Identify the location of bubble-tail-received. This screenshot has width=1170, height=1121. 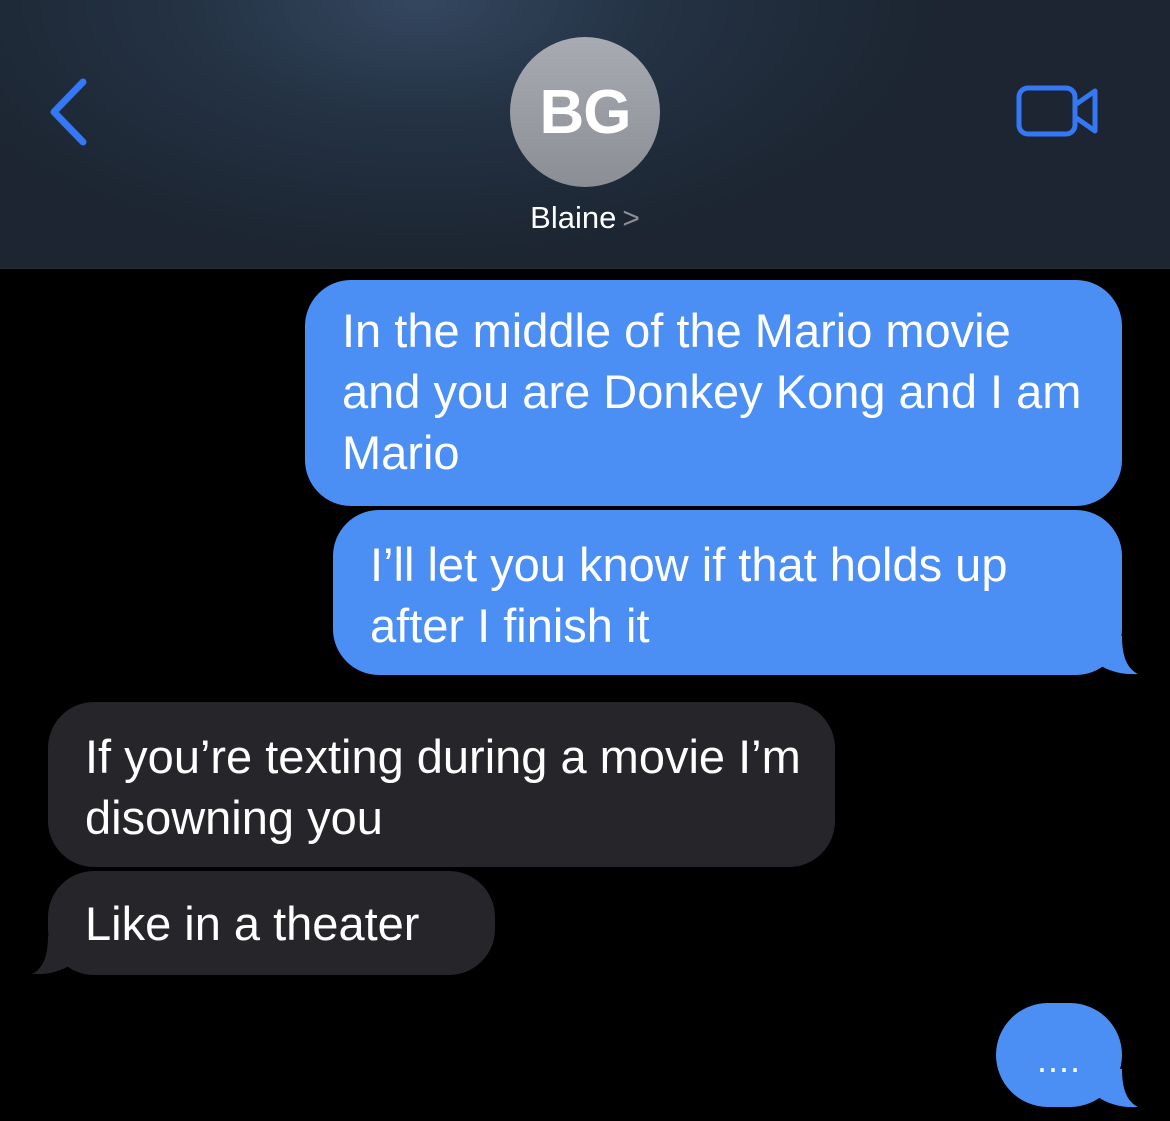
(56, 955).